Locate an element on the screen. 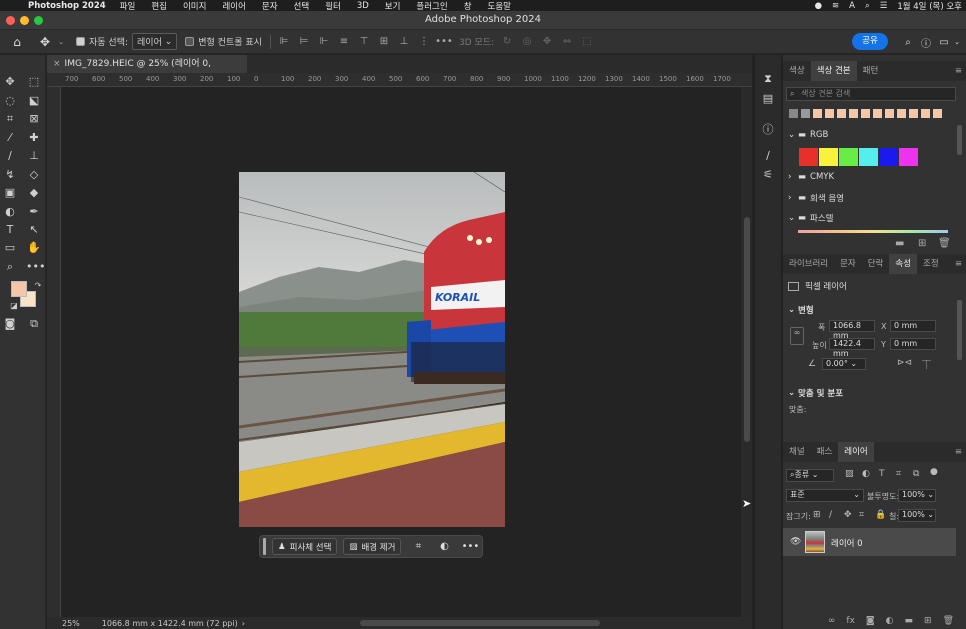 The width and height of the screenshot is (966, 629). filter-pixel-icon: ▨ is located at coordinates (849, 474).